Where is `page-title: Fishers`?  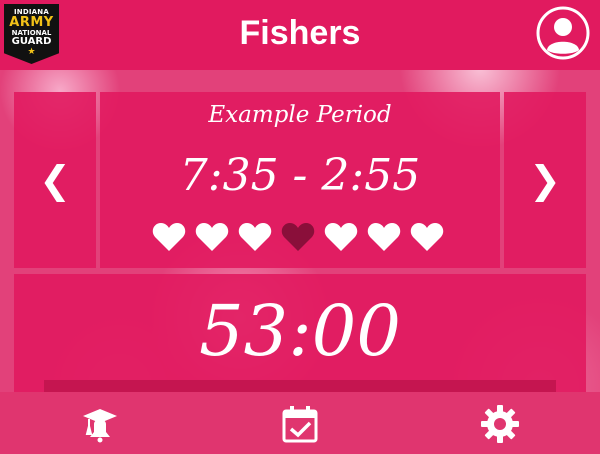 page-title: Fishers is located at coordinates (300, 33).